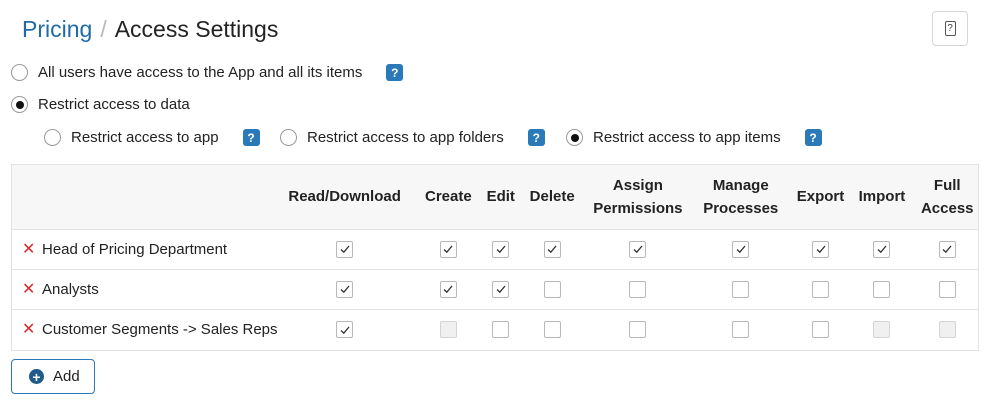 This screenshot has height=404, width=990. I want to click on radio-restrict-app-items: Restrict access to app items ?, so click(694, 137).